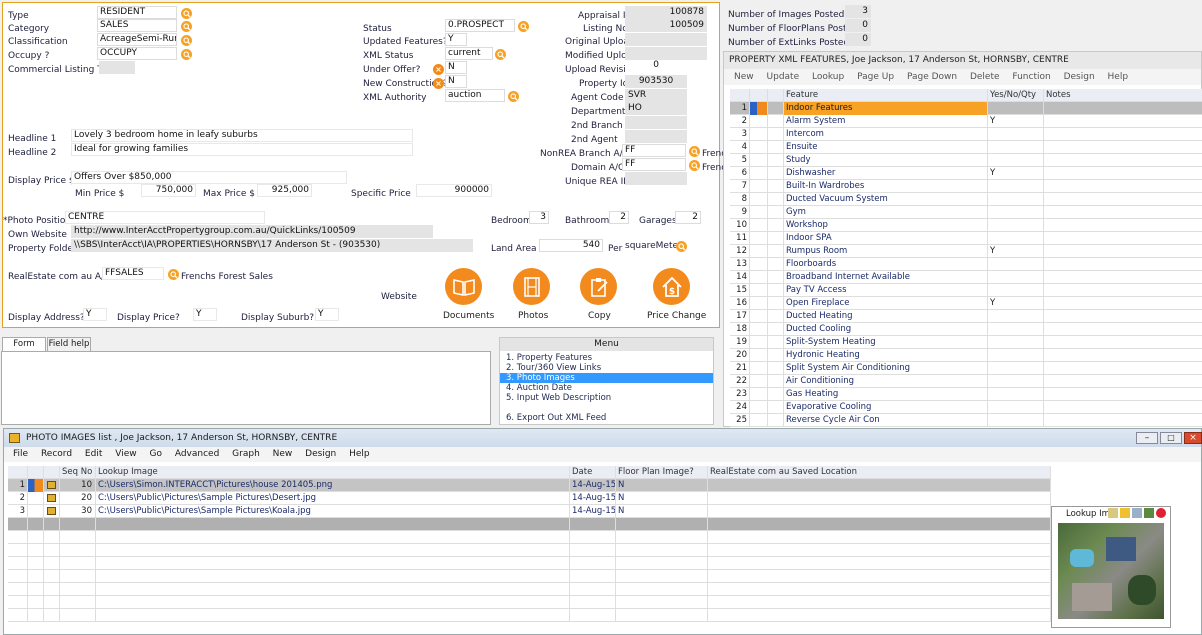  What do you see at coordinates (137, 12) in the screenshot?
I see `type-field: RESIDENT` at bounding box center [137, 12].